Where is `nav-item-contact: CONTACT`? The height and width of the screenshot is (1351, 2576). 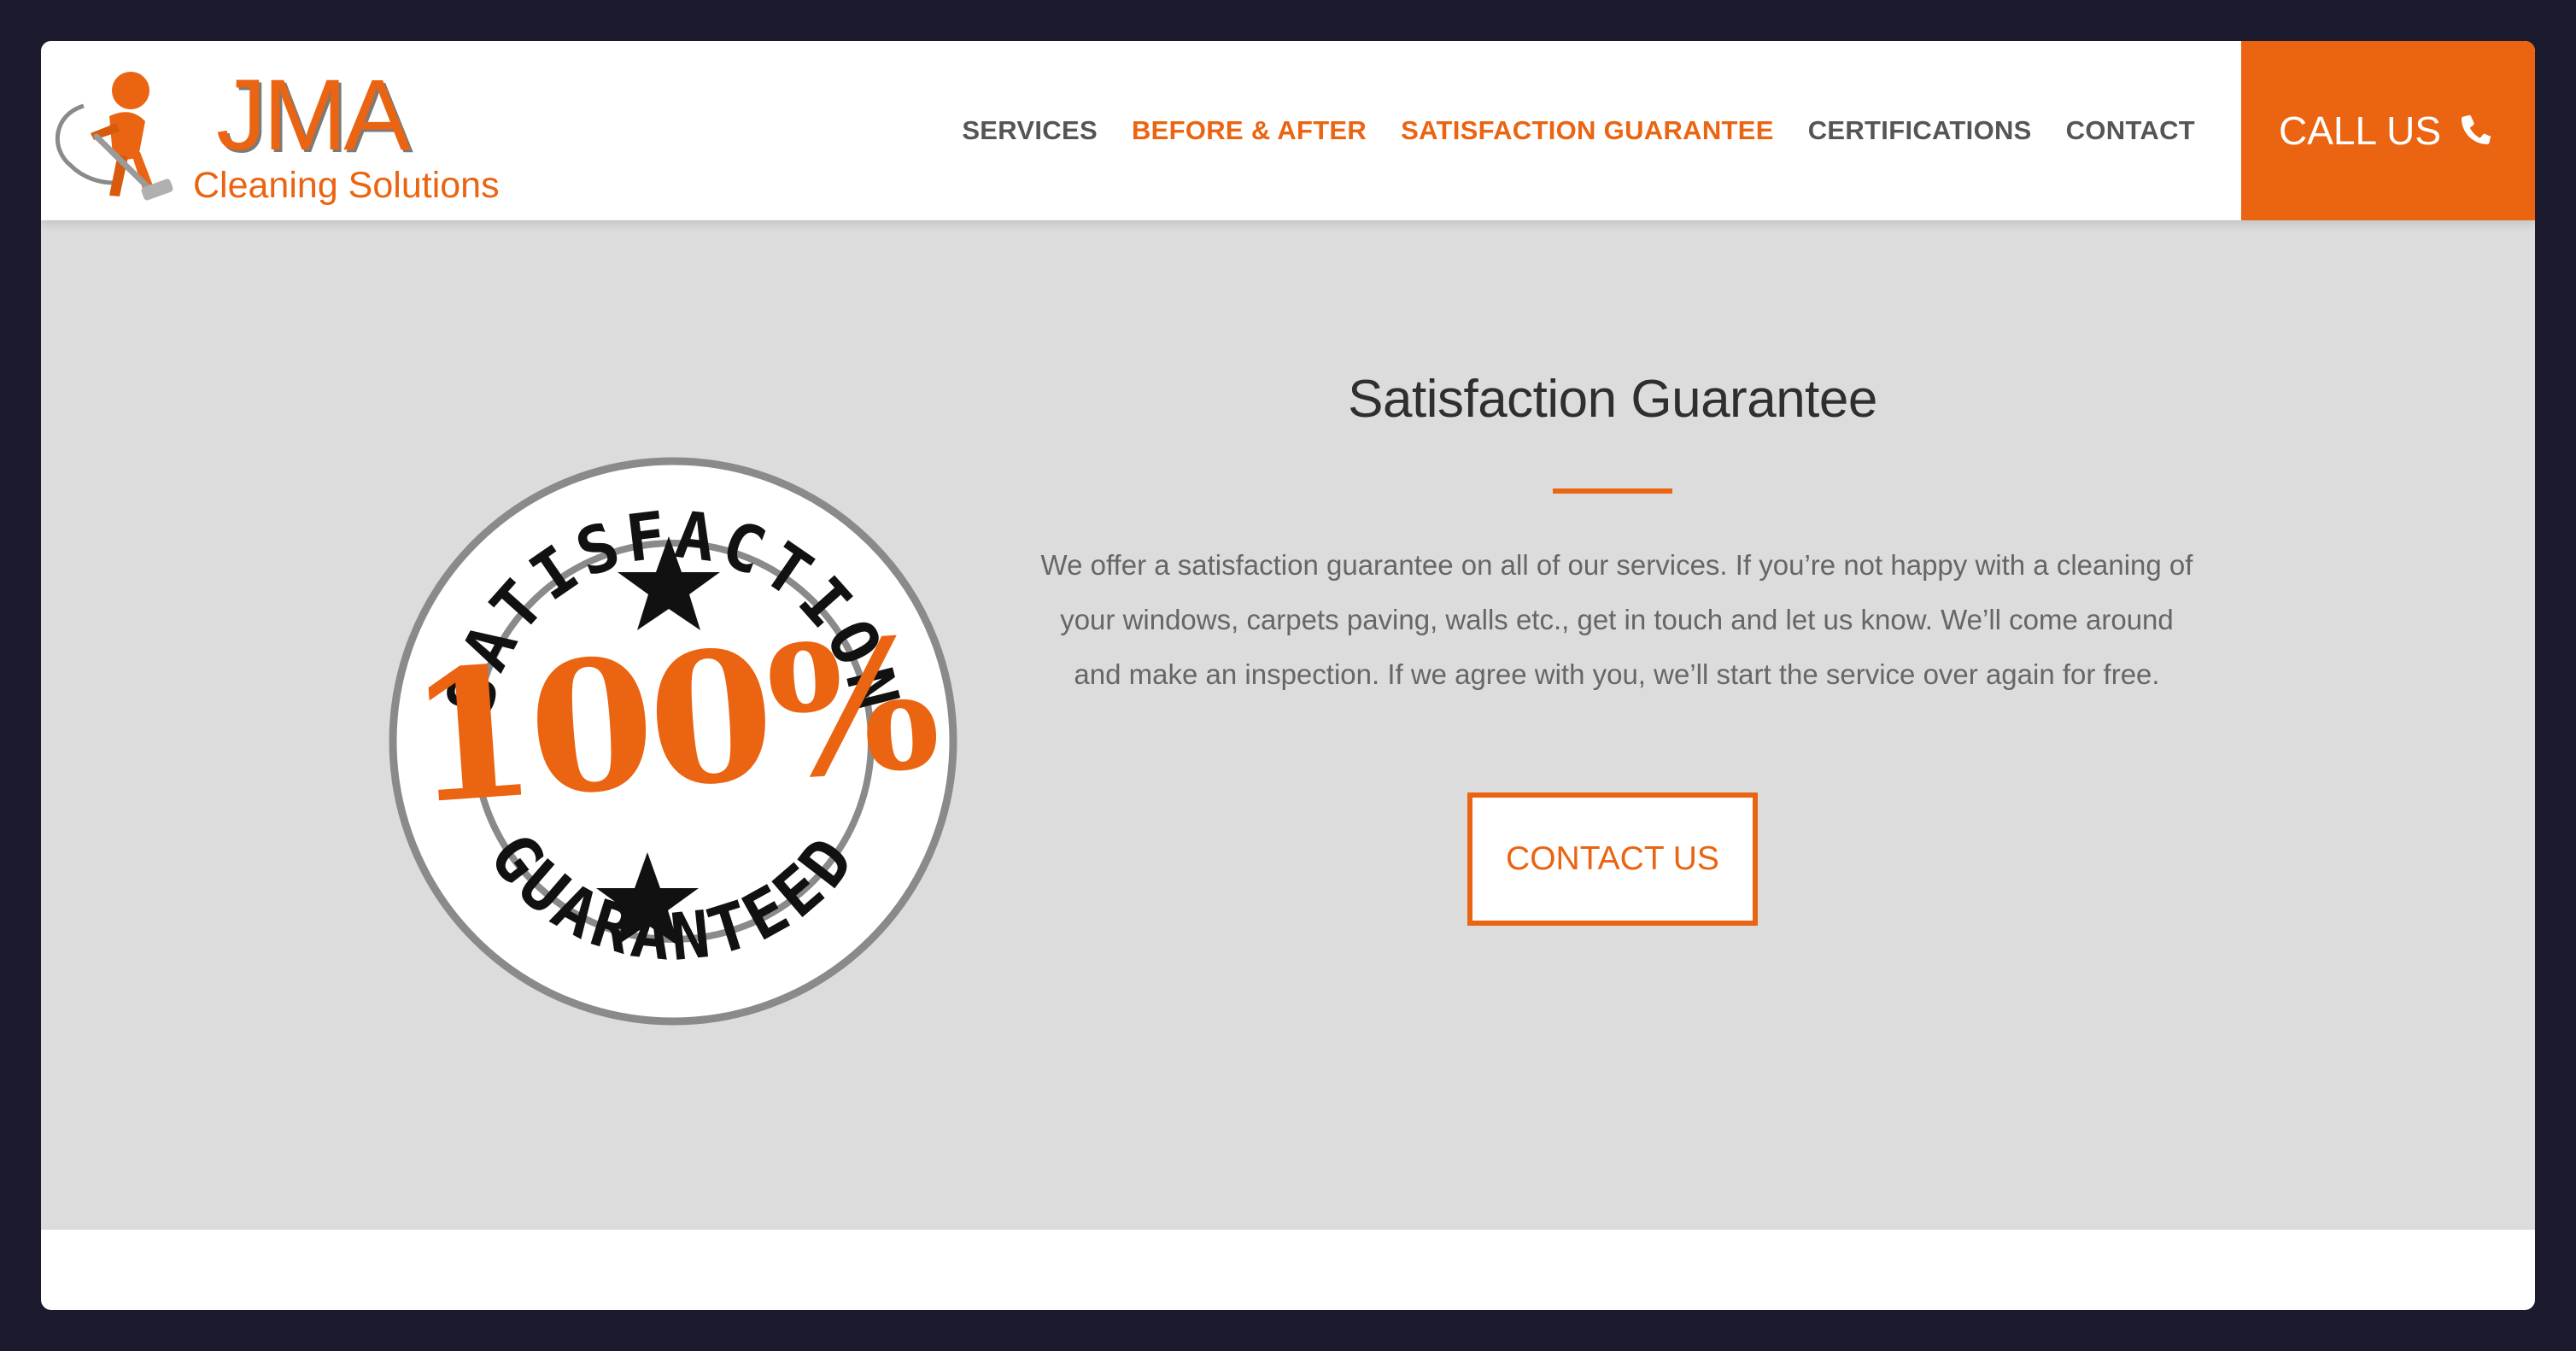
nav-item-contact: CONTACT is located at coordinates (2130, 130).